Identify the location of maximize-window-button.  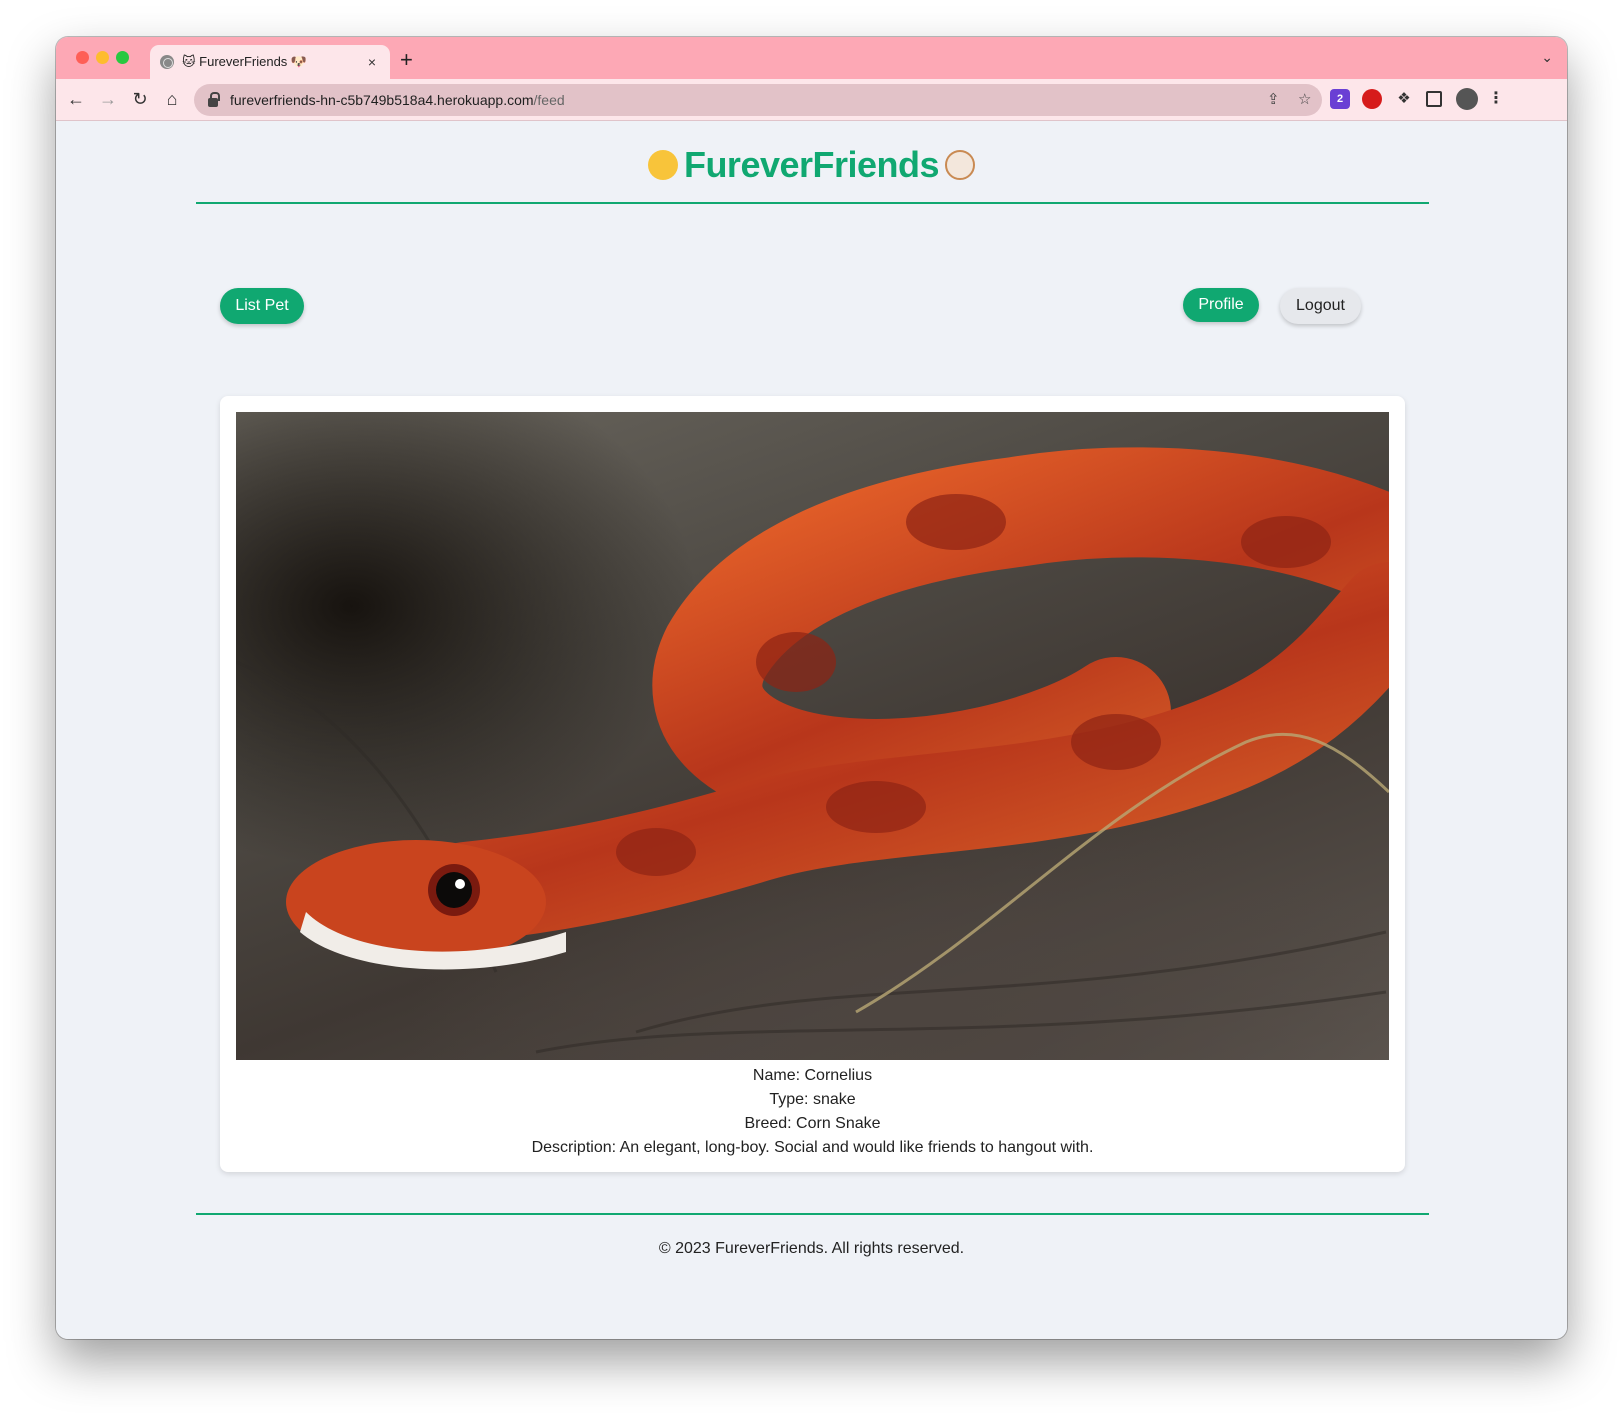
(122, 57).